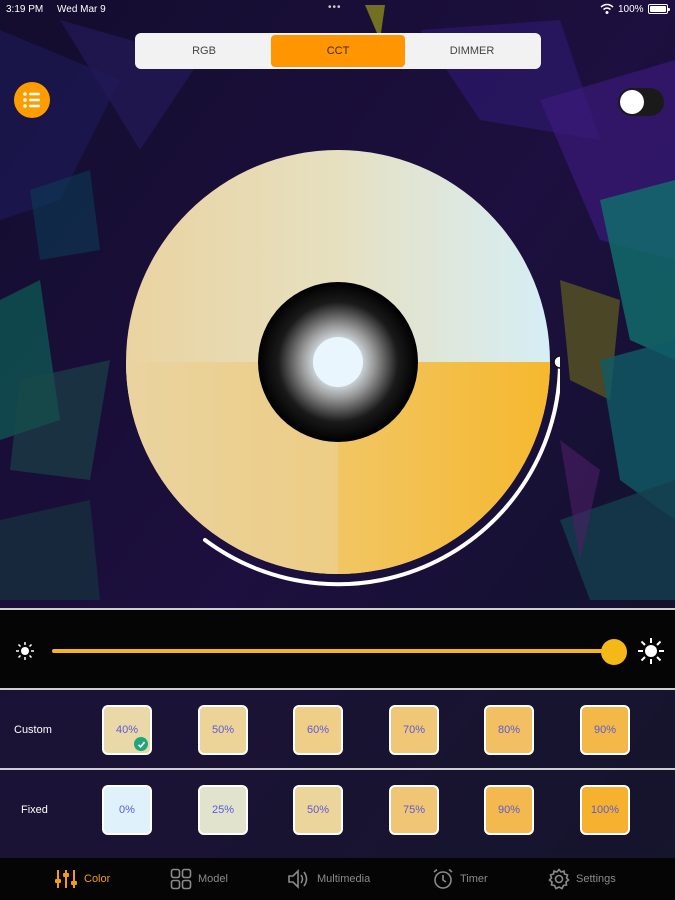 The width and height of the screenshot is (675, 900). I want to click on fixed-preset-100: 100%, so click(605, 810).